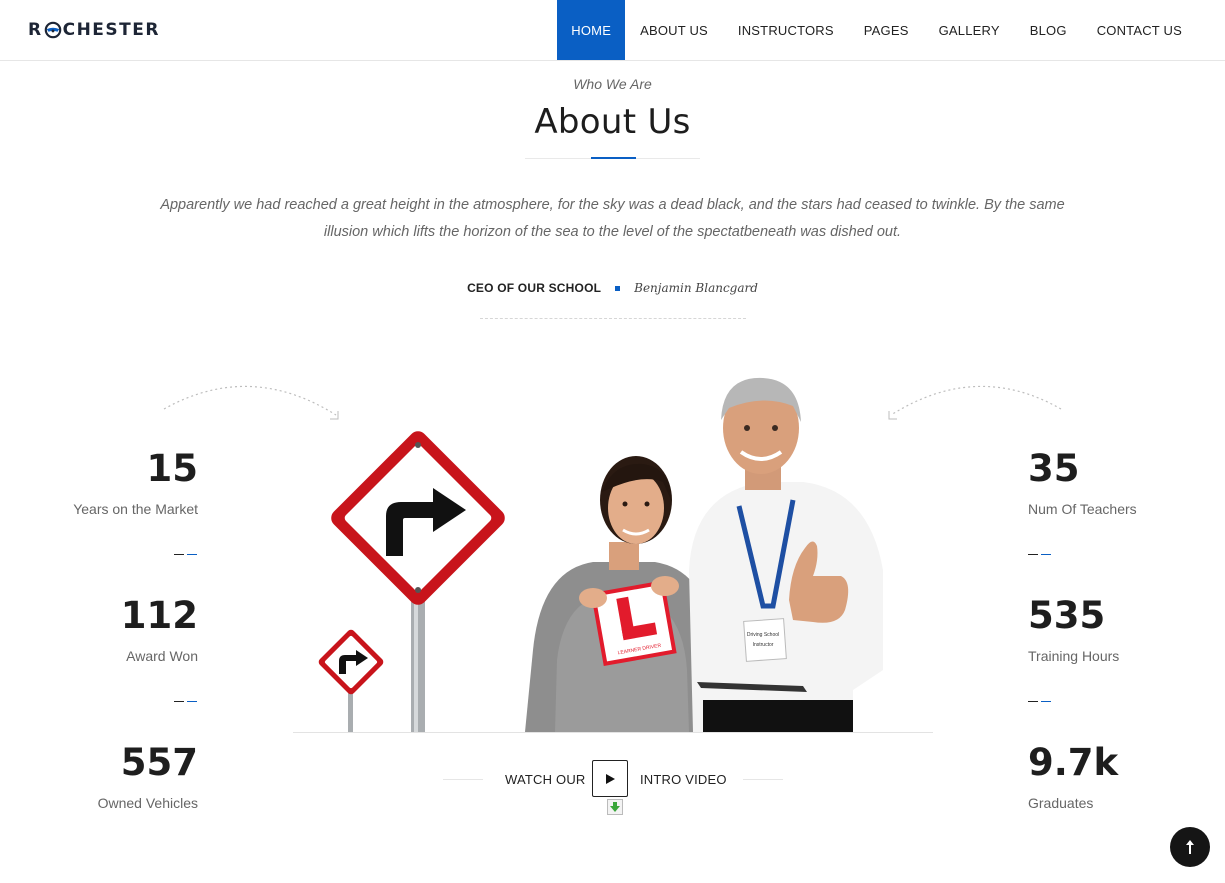  Describe the element at coordinates (1067, 615) in the screenshot. I see `stat-value: 535` at that location.